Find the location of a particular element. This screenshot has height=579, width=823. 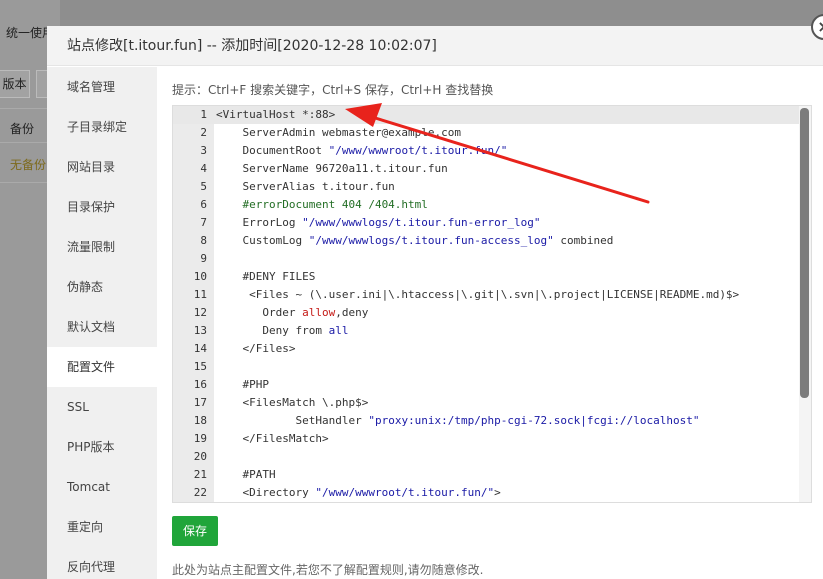

annotation-arrow is located at coordinates (497, 153).